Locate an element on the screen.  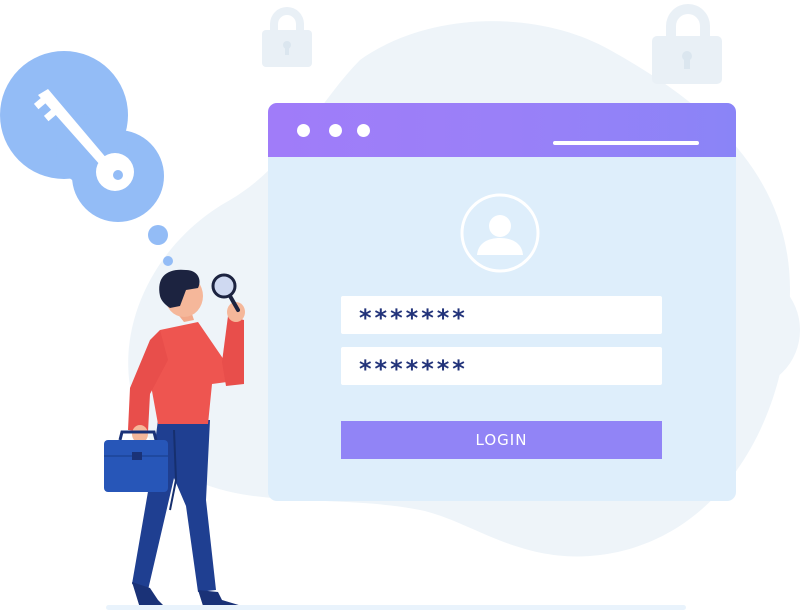
address-bar is located at coordinates (626, 143).